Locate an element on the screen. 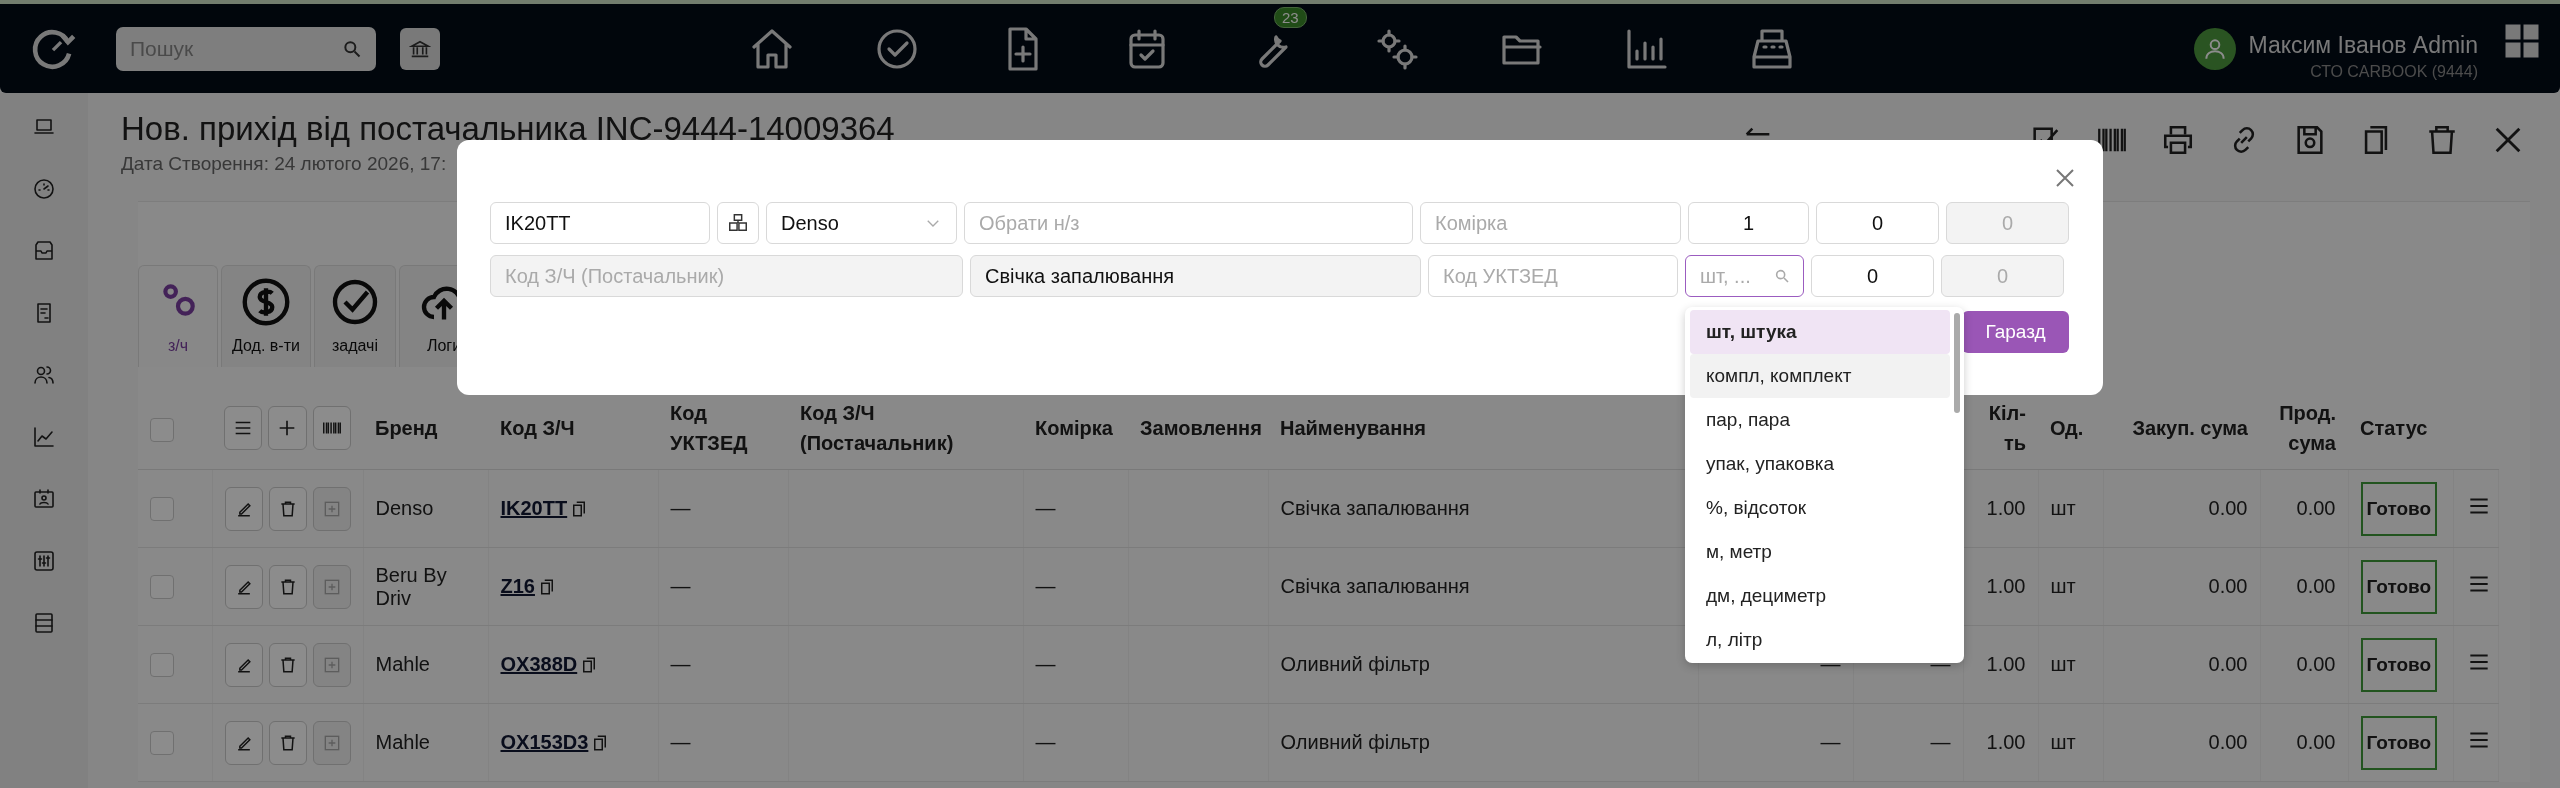 The image size is (2560, 788). dropdown-option: компл, комплект is located at coordinates (1820, 376).